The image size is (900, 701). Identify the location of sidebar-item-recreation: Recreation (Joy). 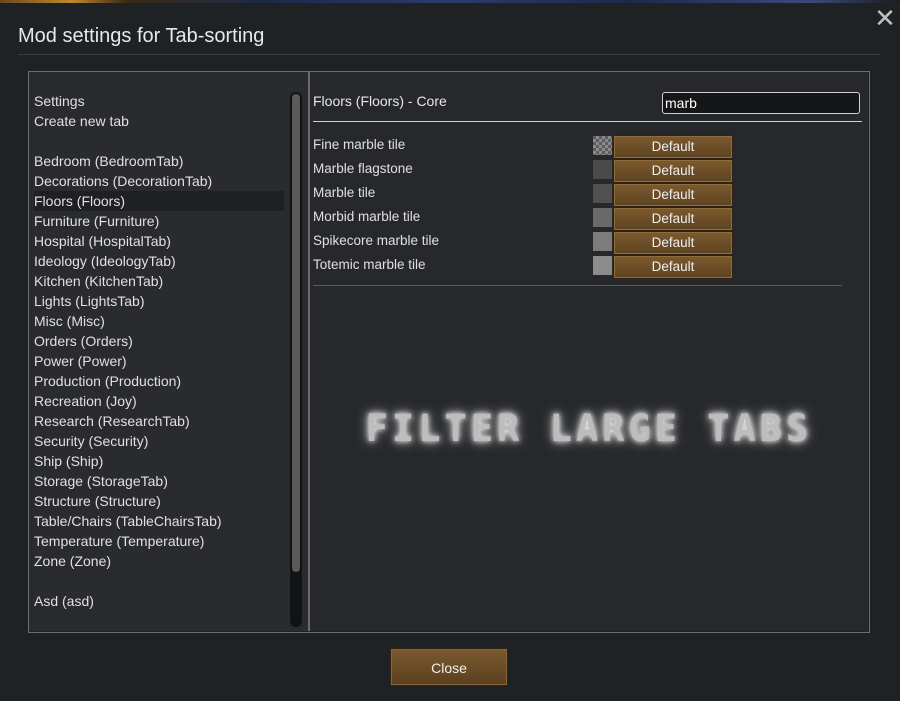
(159, 401).